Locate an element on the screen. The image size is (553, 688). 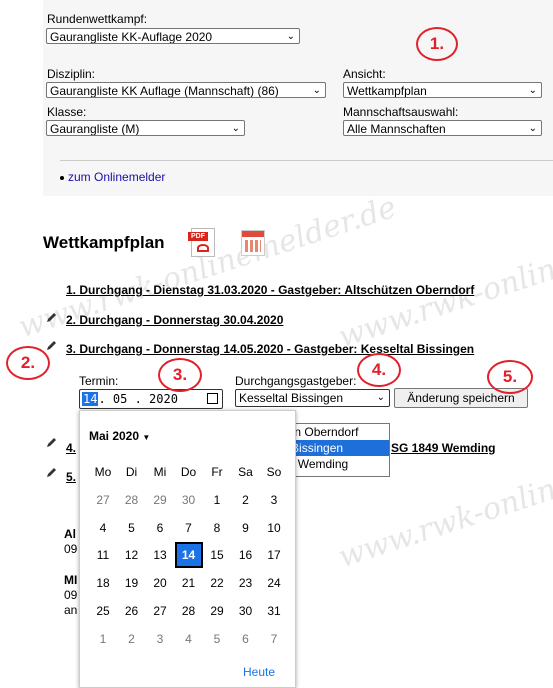
calendar-day: 8 is located at coordinates (217, 528).